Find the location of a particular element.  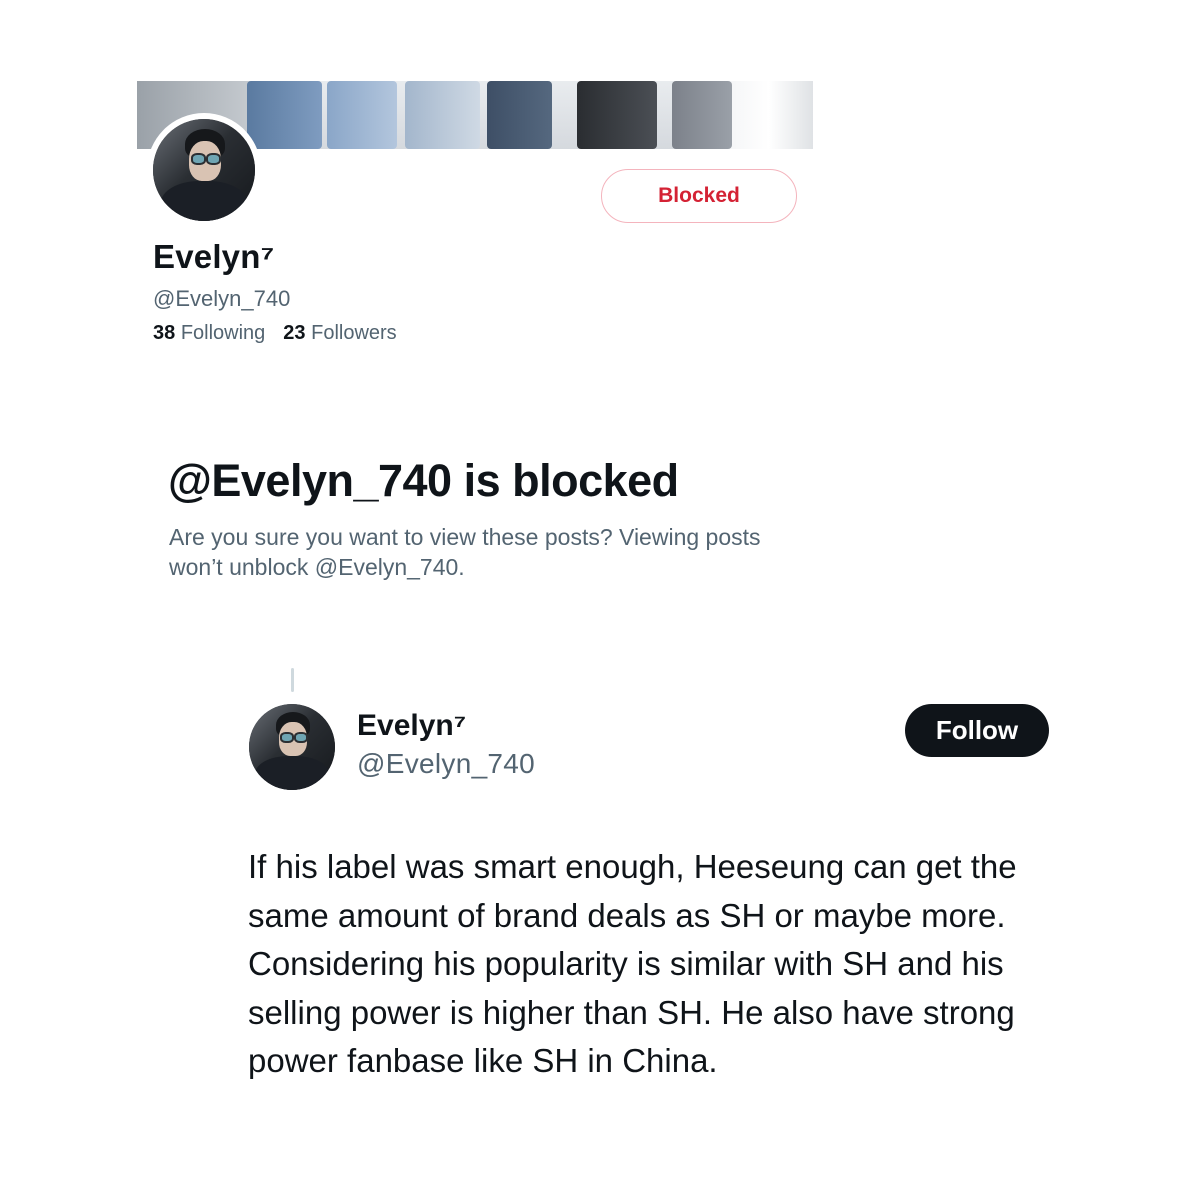

follow-button: Follow is located at coordinates (977, 730).